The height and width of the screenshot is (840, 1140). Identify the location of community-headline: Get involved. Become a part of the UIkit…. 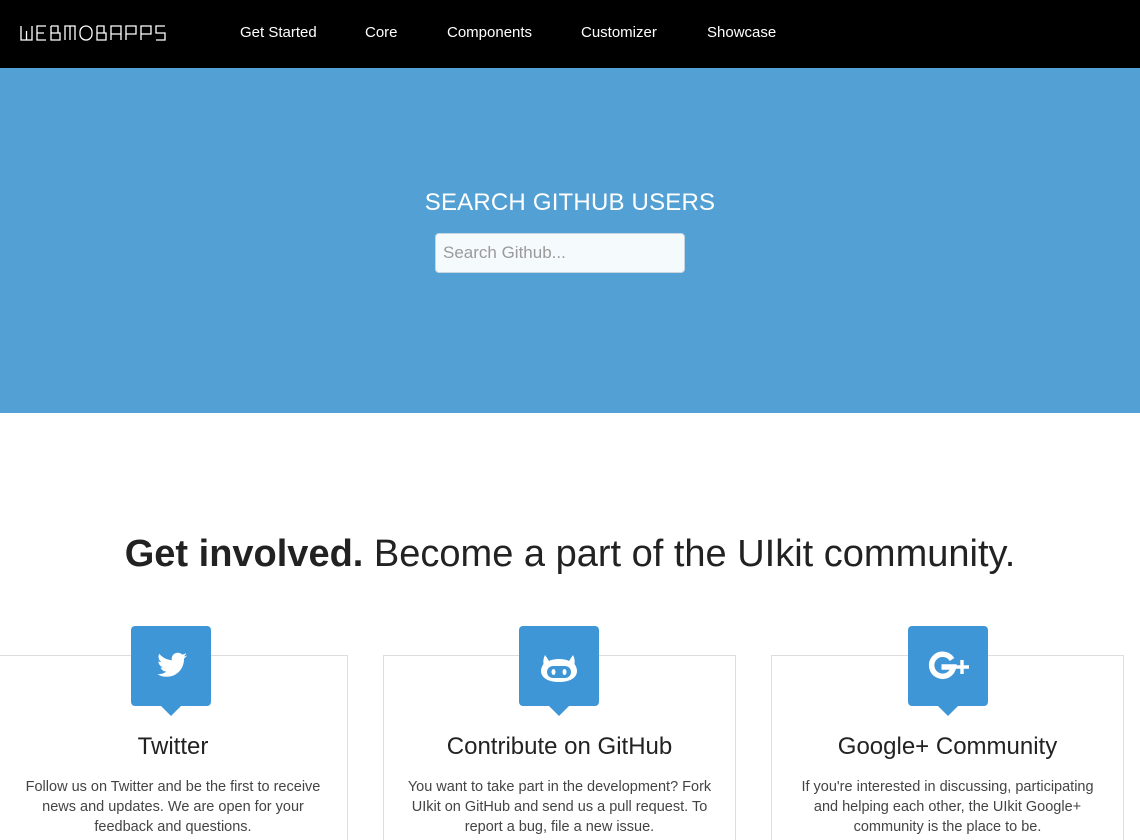
(570, 554).